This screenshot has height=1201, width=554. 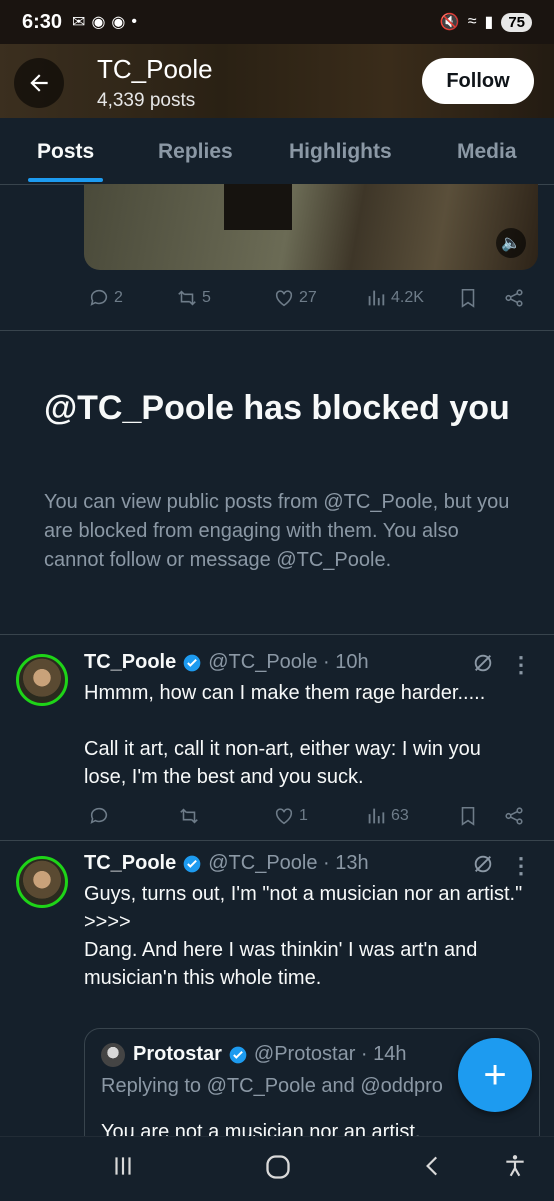 I want to click on like-button: 1, so click(x=290, y=816).